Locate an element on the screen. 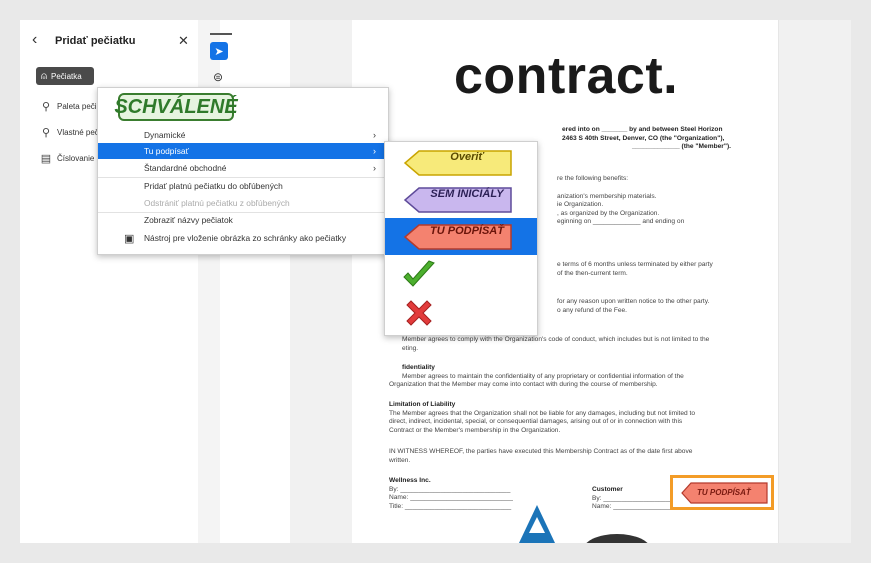  party-name: Wellness Inc. is located at coordinates (410, 480).